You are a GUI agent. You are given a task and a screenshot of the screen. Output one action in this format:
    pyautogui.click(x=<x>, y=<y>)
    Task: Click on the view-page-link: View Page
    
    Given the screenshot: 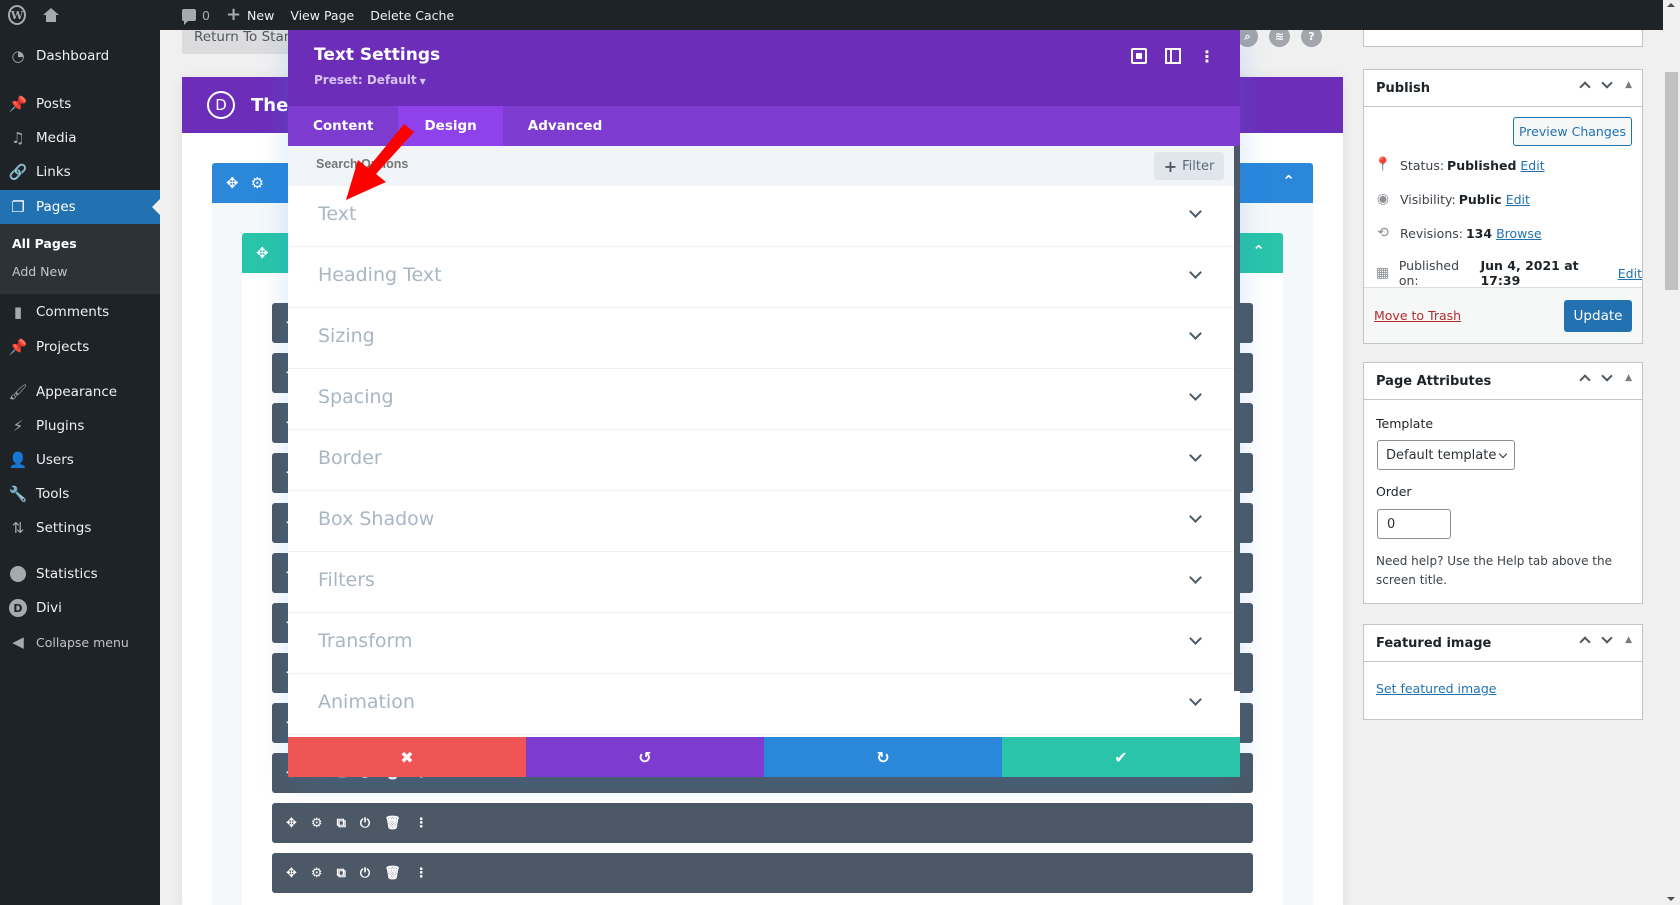 What is the action you would take?
    pyautogui.click(x=322, y=15)
    